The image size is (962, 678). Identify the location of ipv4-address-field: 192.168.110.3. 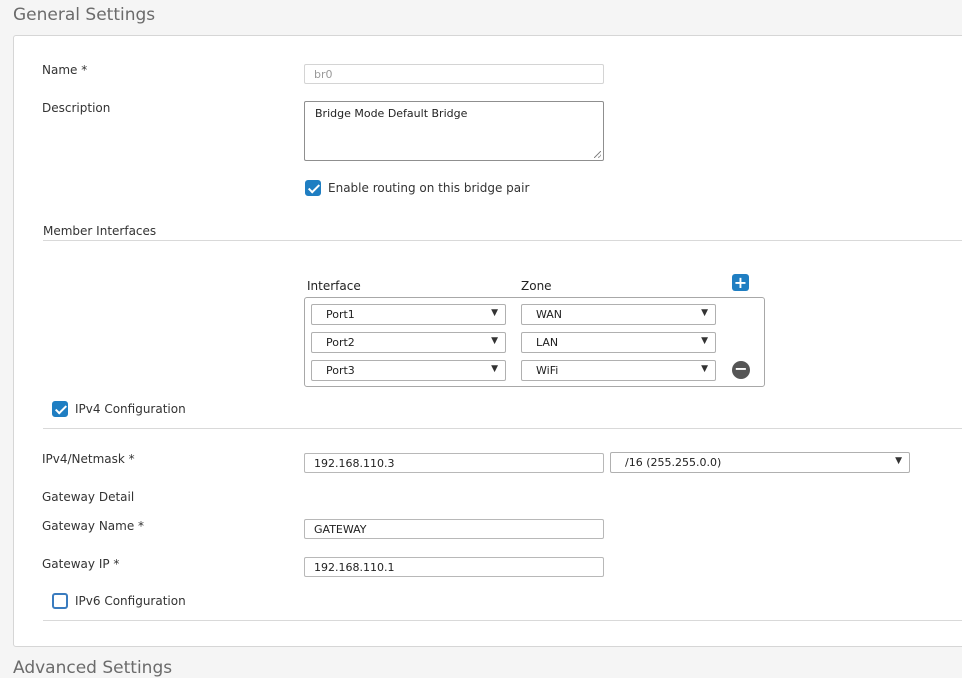
(454, 463).